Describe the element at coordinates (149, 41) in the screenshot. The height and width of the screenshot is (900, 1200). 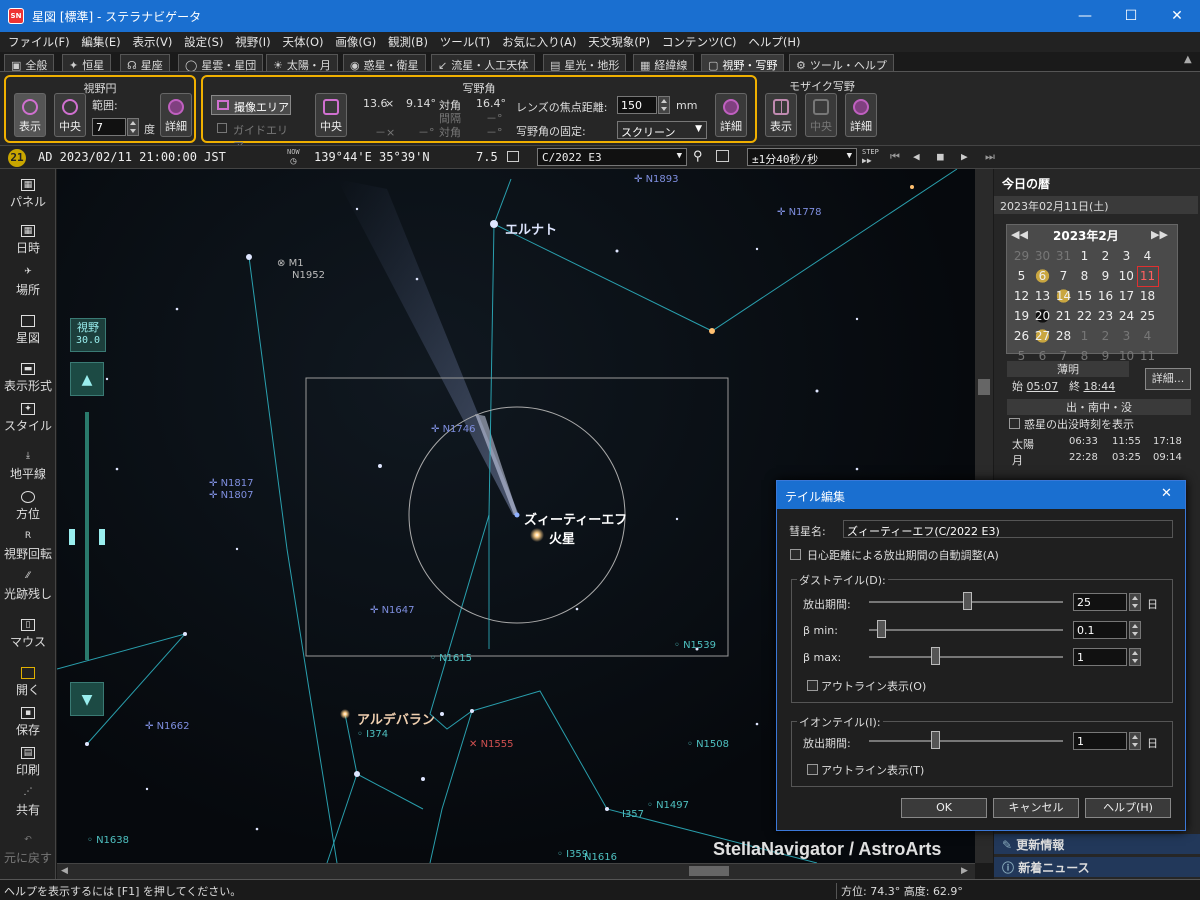
I see `menu-view: 表示(V)` at that location.